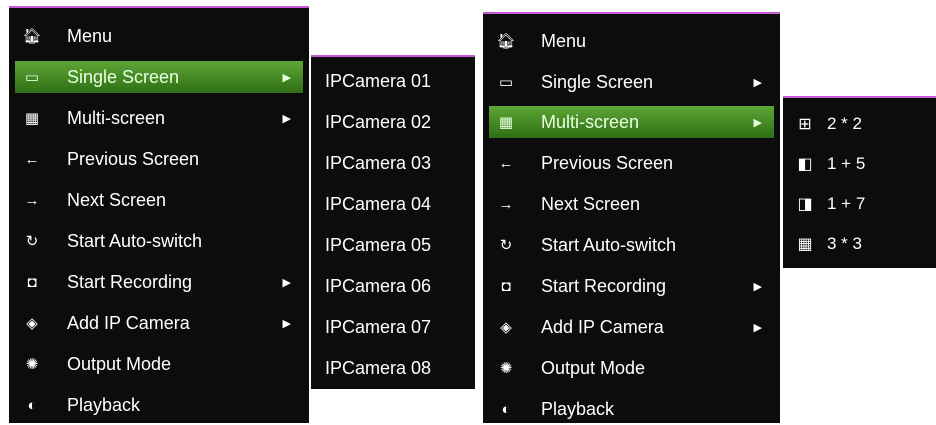 The image size is (936, 425). I want to click on layout-item-3x3: ▦ 3 * 3, so click(859, 244).